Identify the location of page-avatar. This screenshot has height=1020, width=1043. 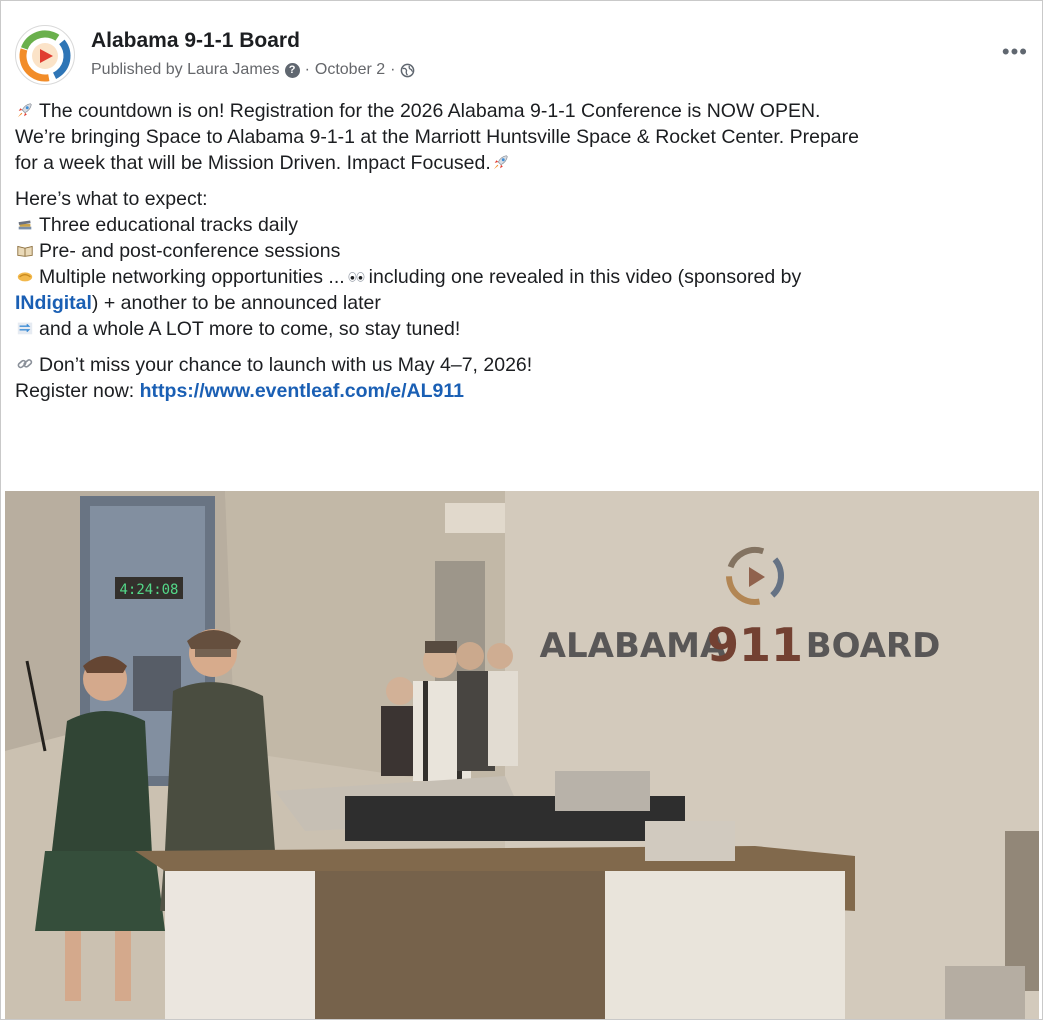
(45, 55).